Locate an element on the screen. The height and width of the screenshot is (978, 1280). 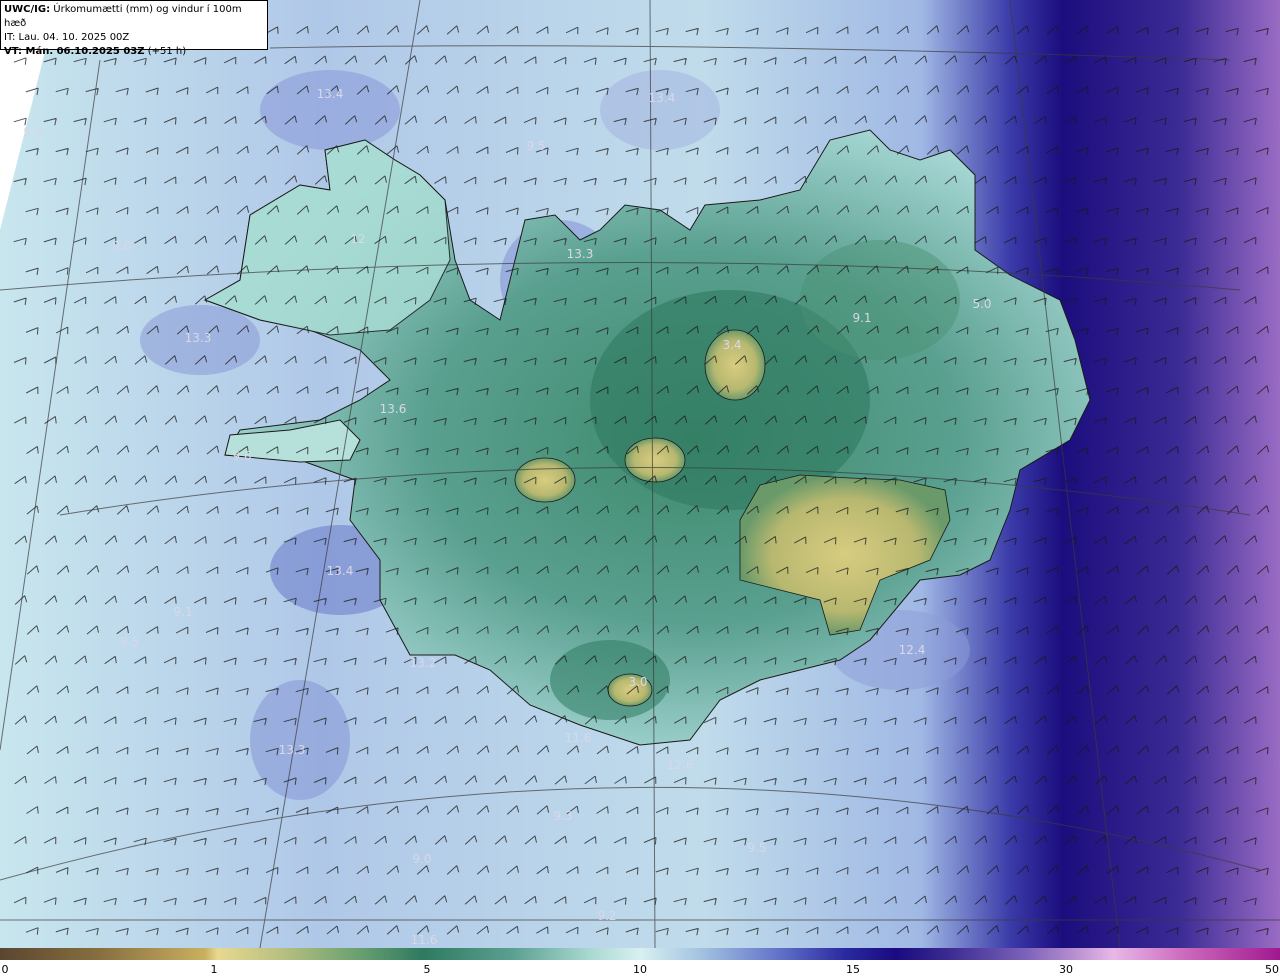
langjokull is located at coordinates (655, 460).